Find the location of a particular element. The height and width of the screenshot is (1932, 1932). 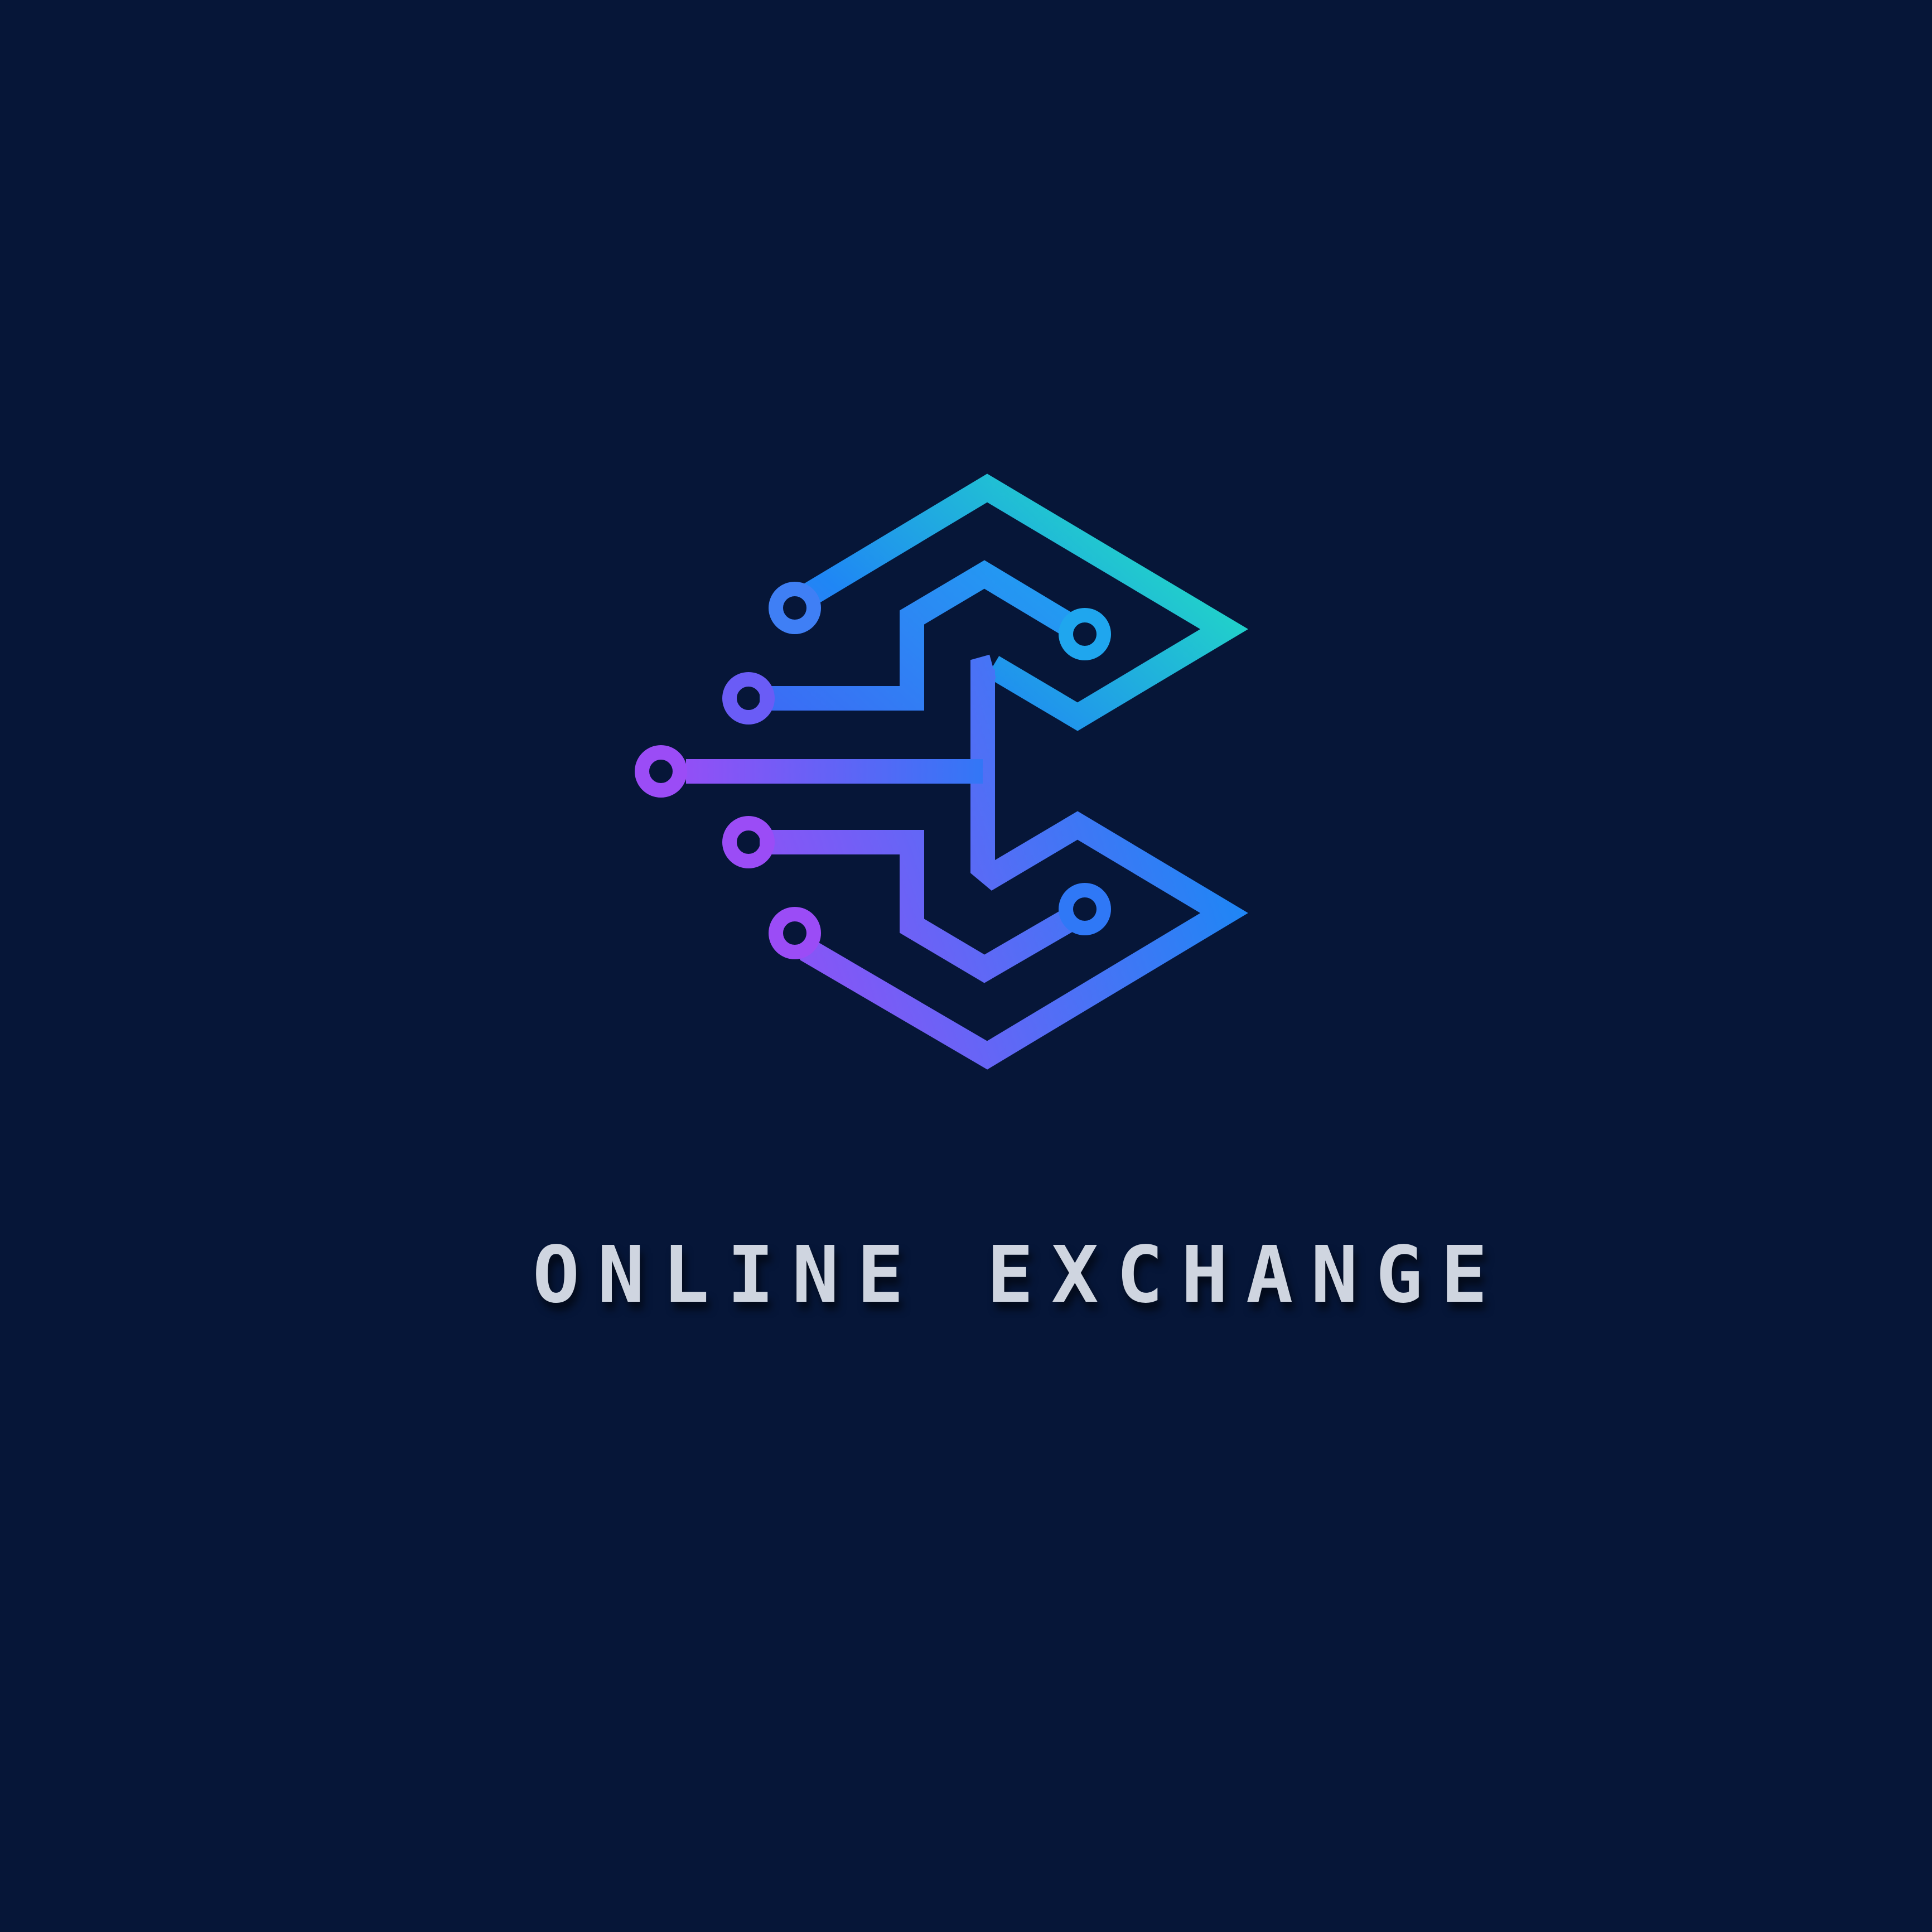

circuit-letter-e-icon is located at coordinates (941, 772).